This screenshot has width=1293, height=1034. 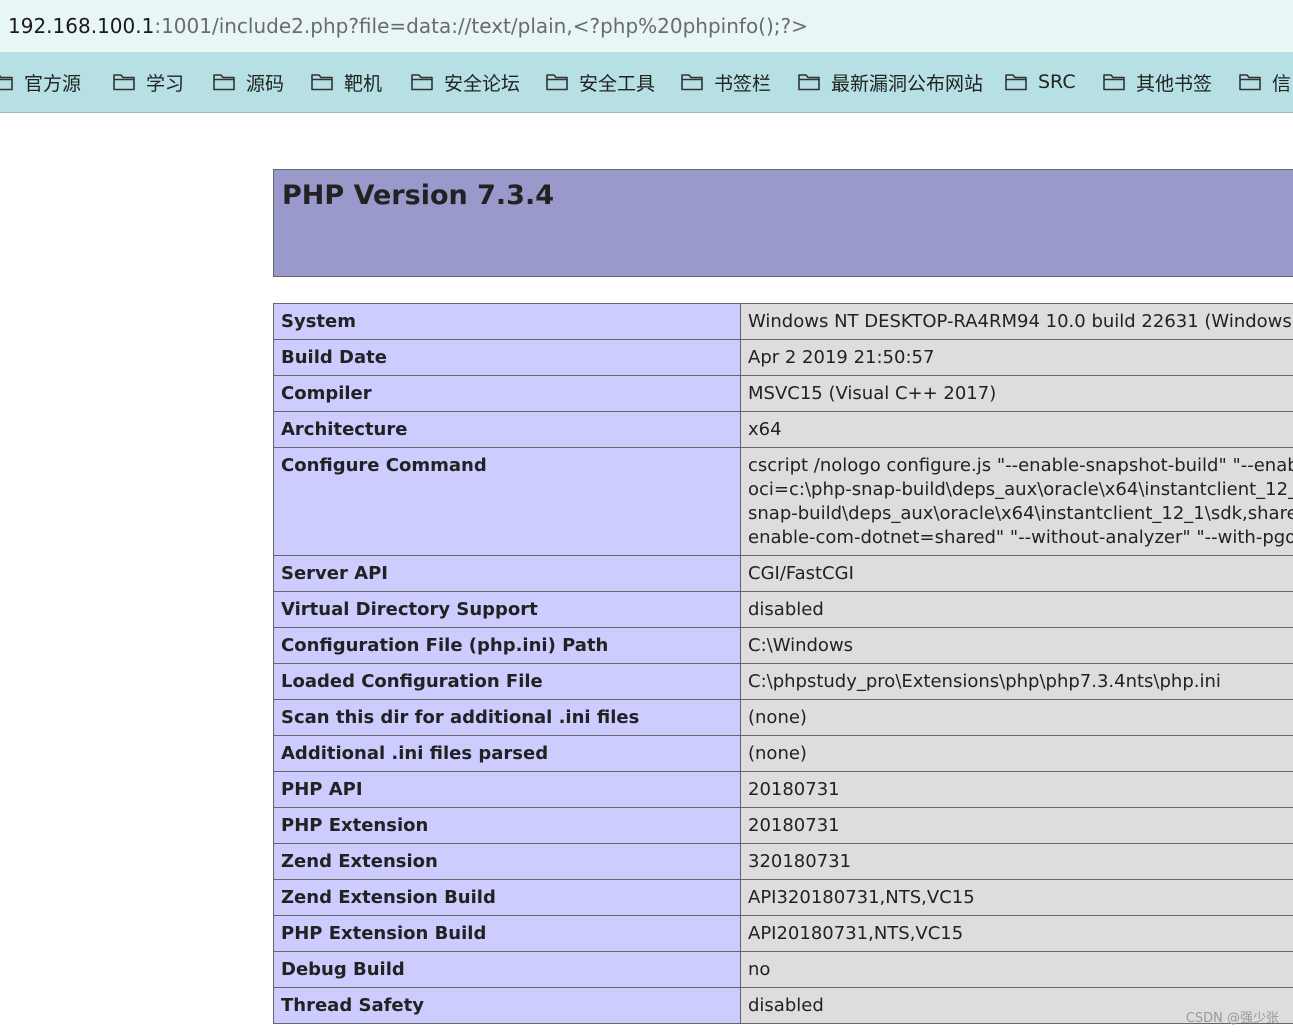 I want to click on bookmark-label: 源码, so click(x=265, y=83).